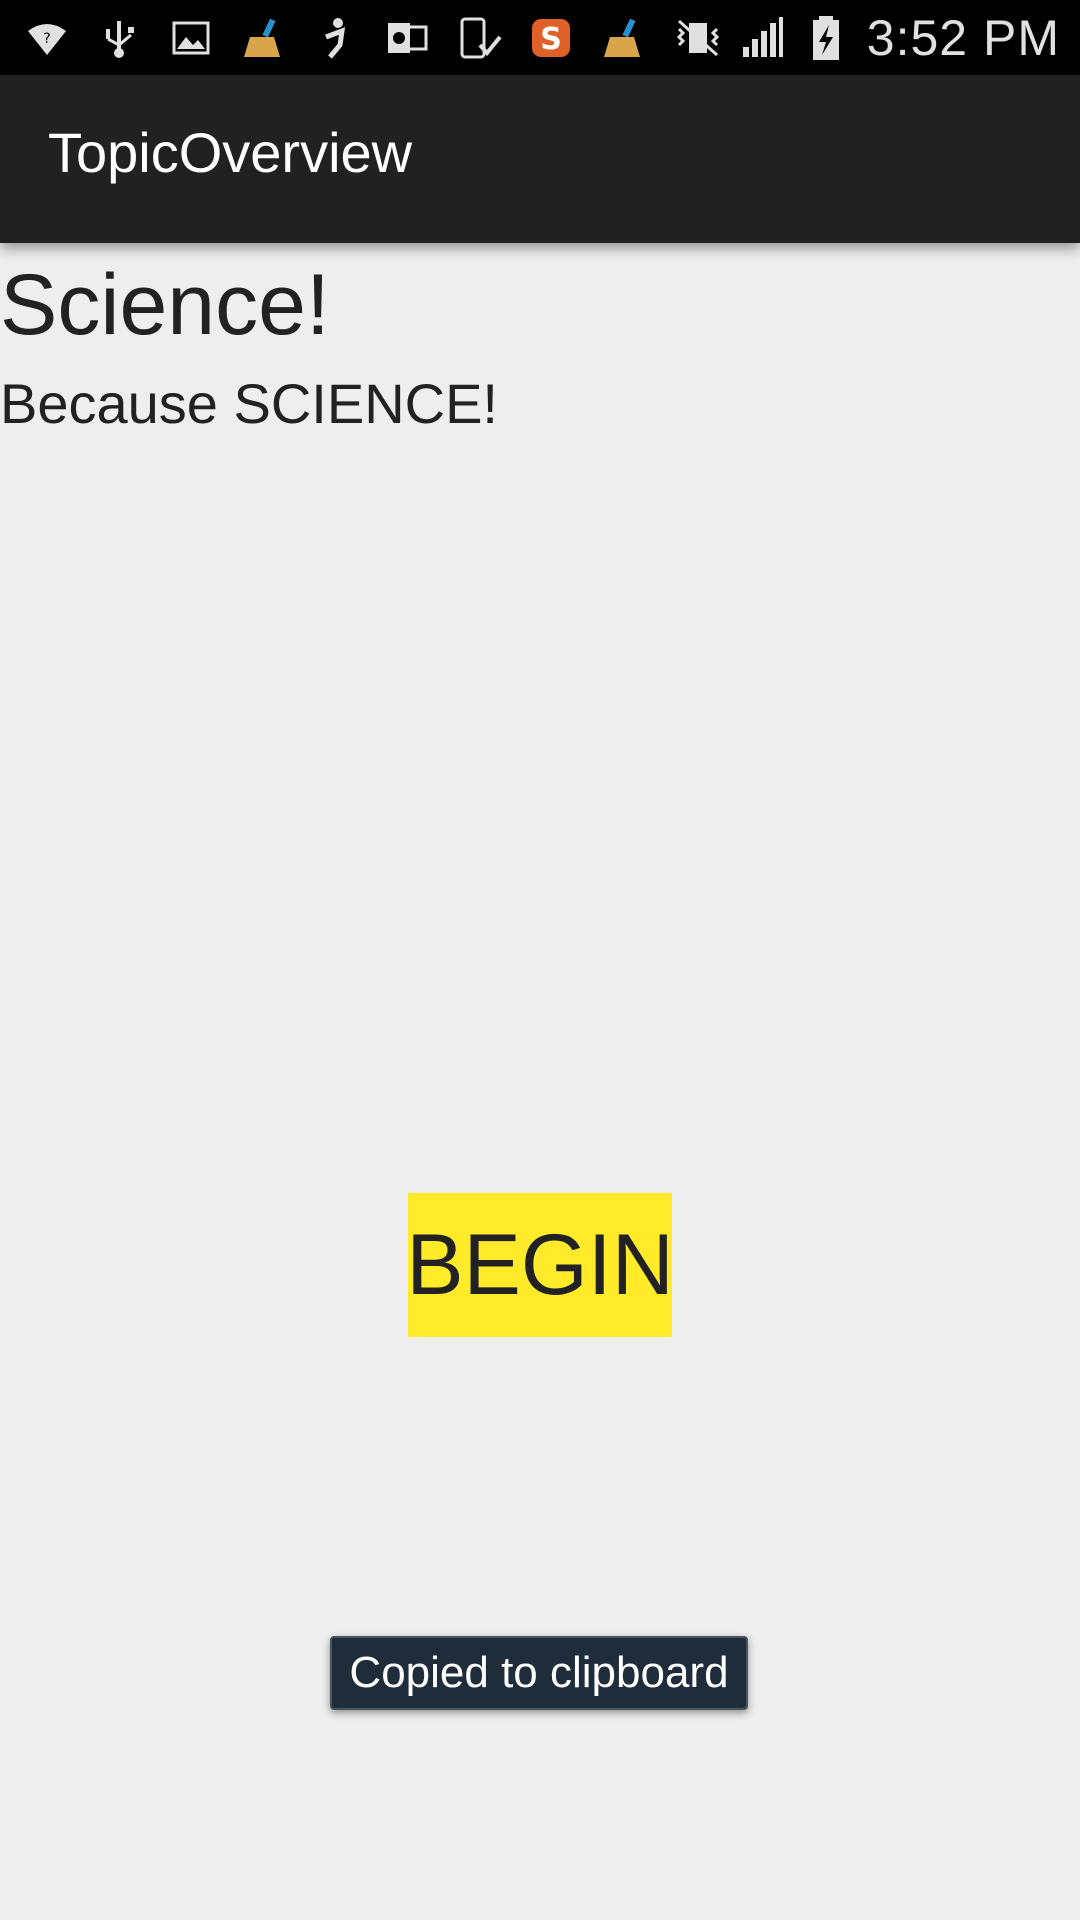  What do you see at coordinates (165, 305) in the screenshot?
I see `topic-title: Science!` at bounding box center [165, 305].